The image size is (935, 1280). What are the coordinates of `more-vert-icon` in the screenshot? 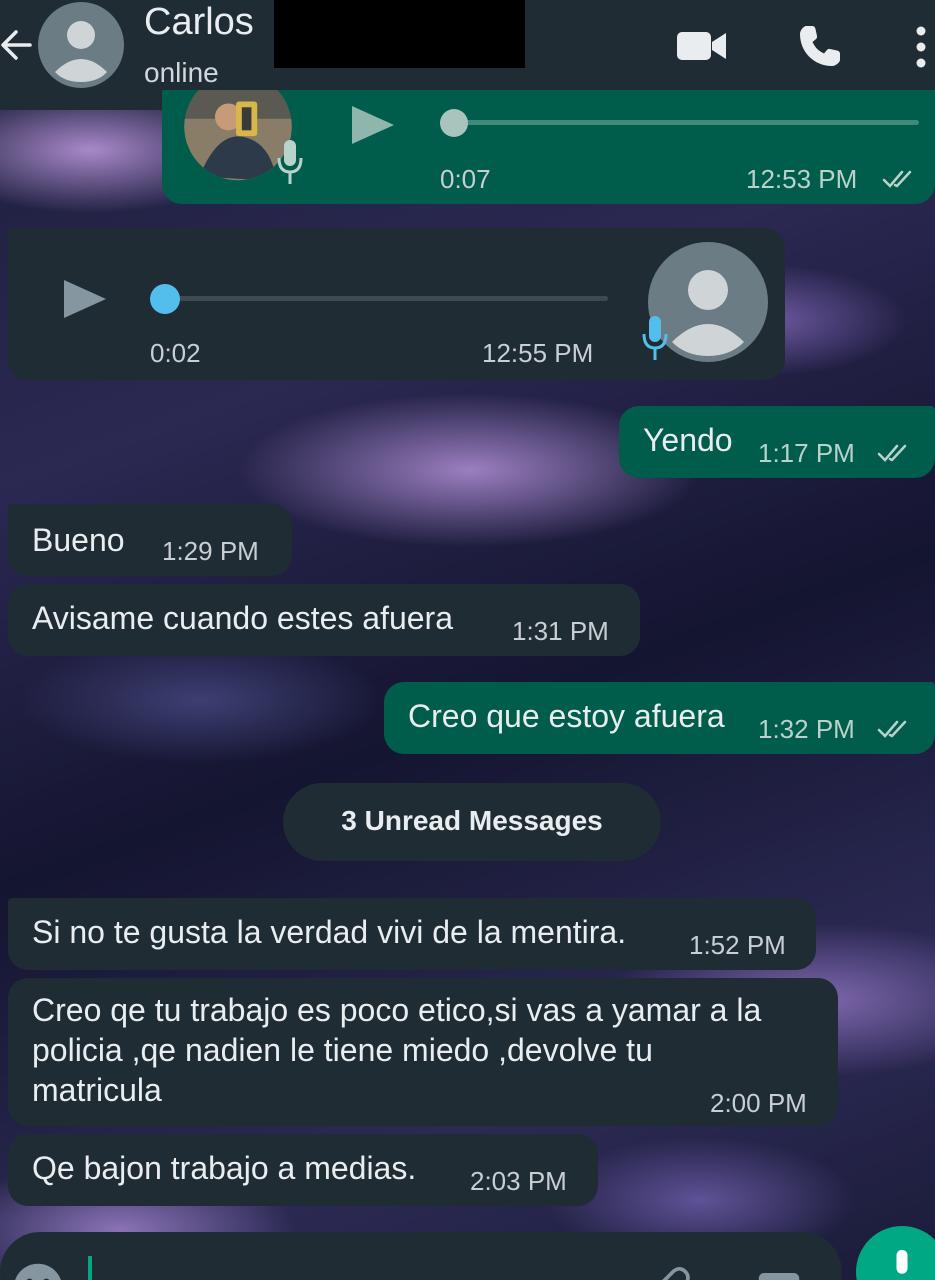 It's located at (921, 47).